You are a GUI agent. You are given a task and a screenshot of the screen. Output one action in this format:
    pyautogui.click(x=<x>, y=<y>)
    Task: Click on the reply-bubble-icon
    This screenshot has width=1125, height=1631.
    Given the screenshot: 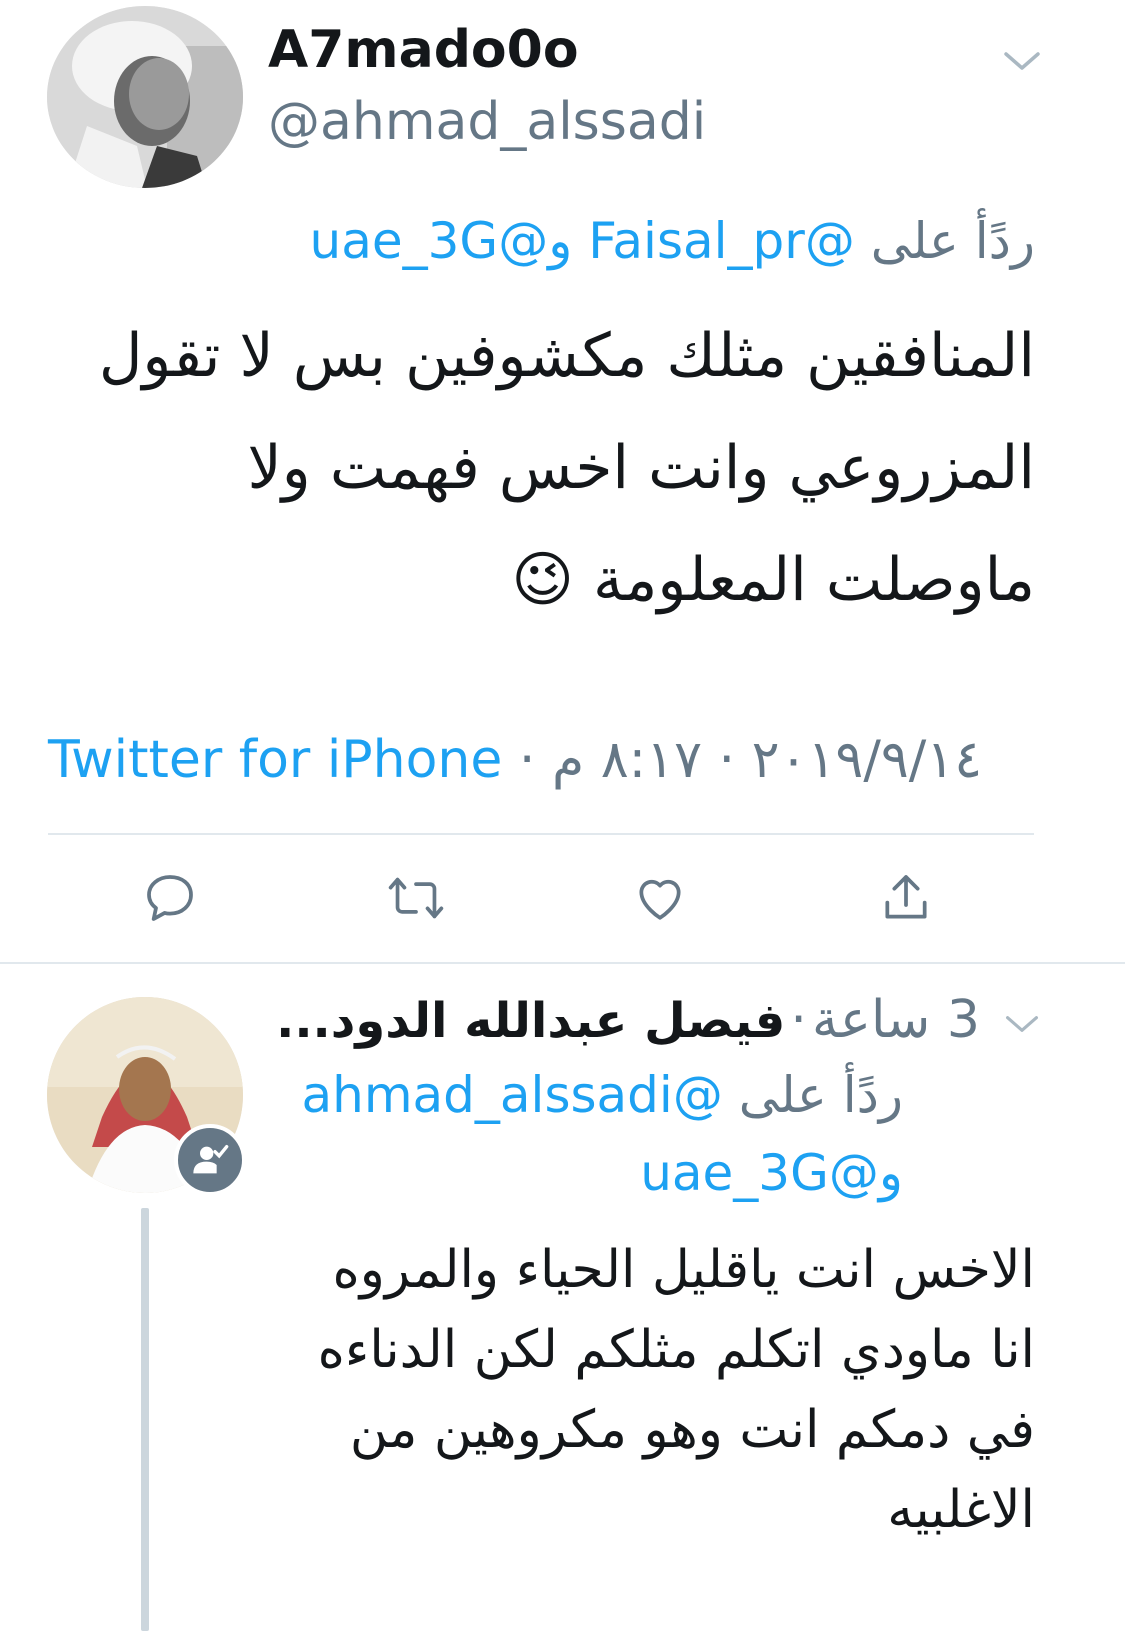 What is the action you would take?
    pyautogui.click(x=170, y=898)
    